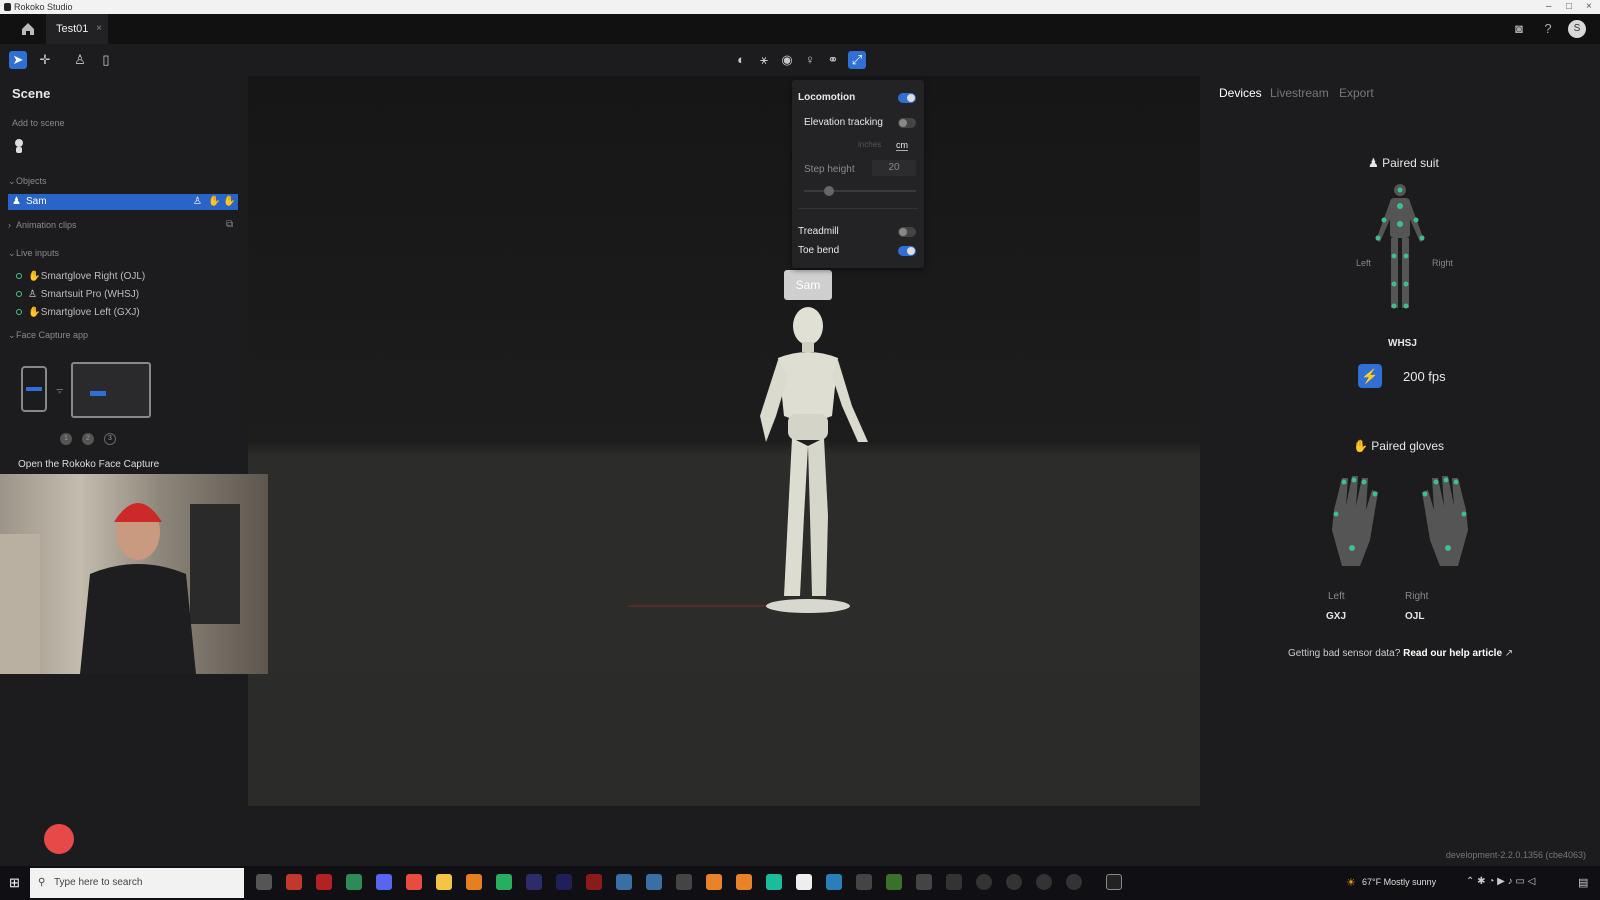  I want to click on animation-clips-section: › Animation clips, so click(42, 225).